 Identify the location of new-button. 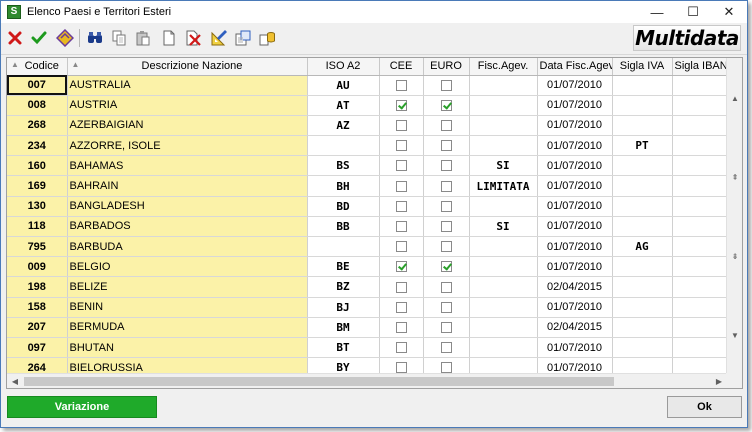
(169, 38).